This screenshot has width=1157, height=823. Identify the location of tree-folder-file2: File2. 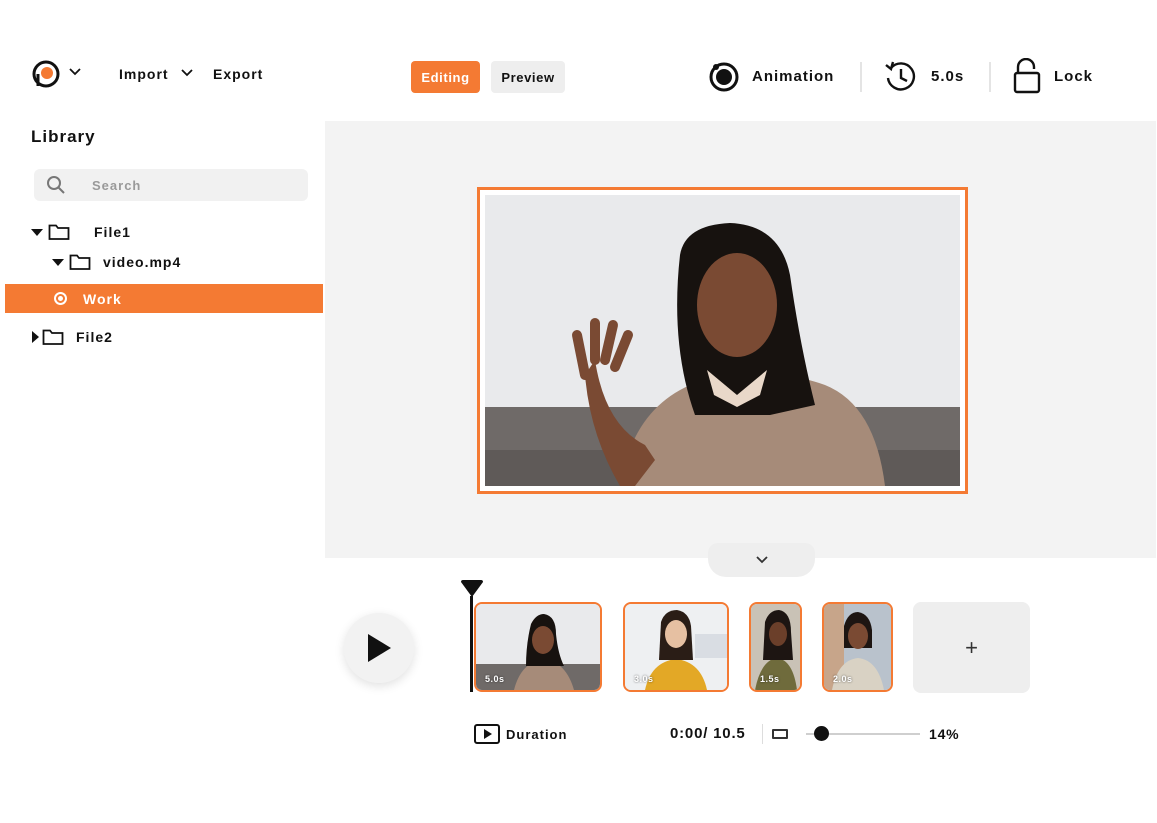
(71, 337).